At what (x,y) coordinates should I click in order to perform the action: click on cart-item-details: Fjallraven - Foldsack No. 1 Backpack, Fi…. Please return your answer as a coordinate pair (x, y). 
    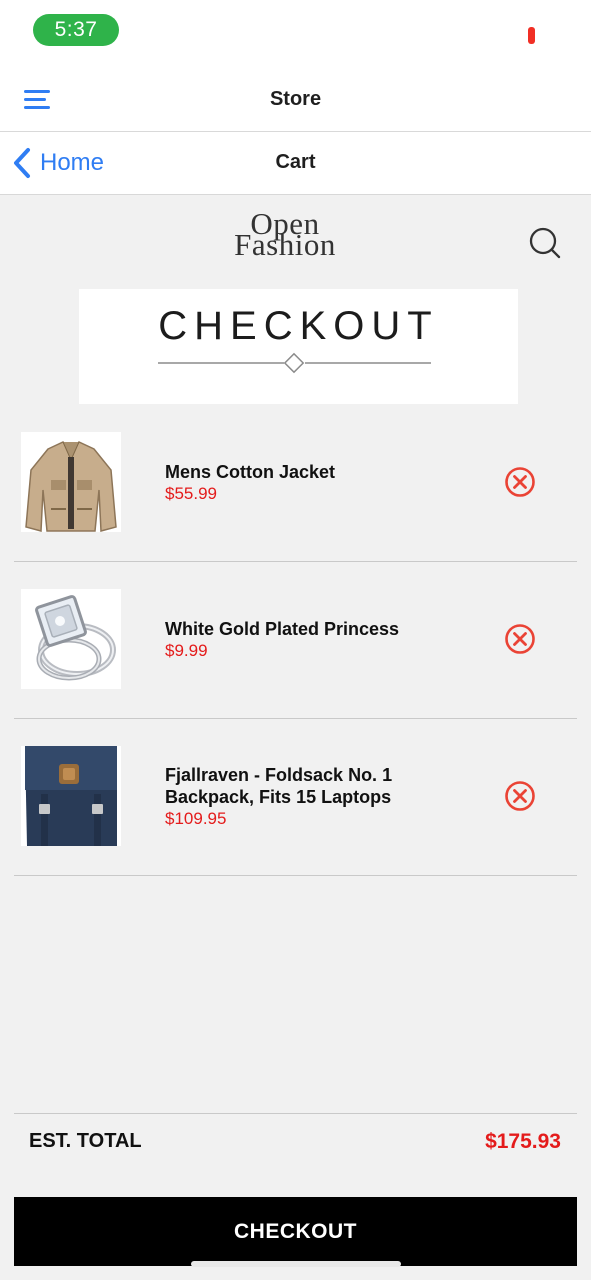
    Looking at the image, I should click on (315, 797).